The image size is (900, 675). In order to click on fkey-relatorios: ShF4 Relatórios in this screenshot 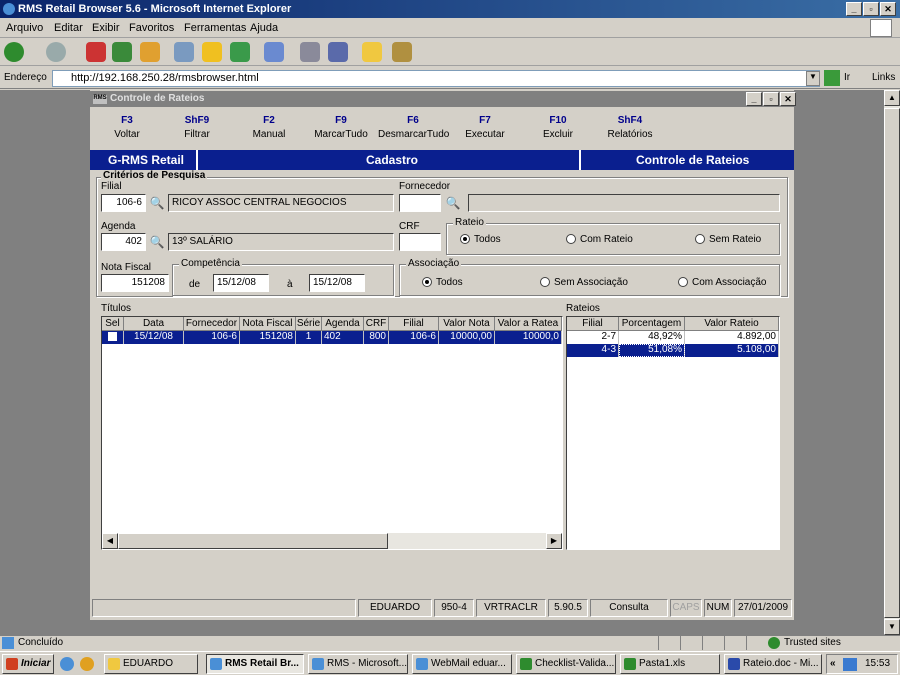, I will do `click(630, 123)`.